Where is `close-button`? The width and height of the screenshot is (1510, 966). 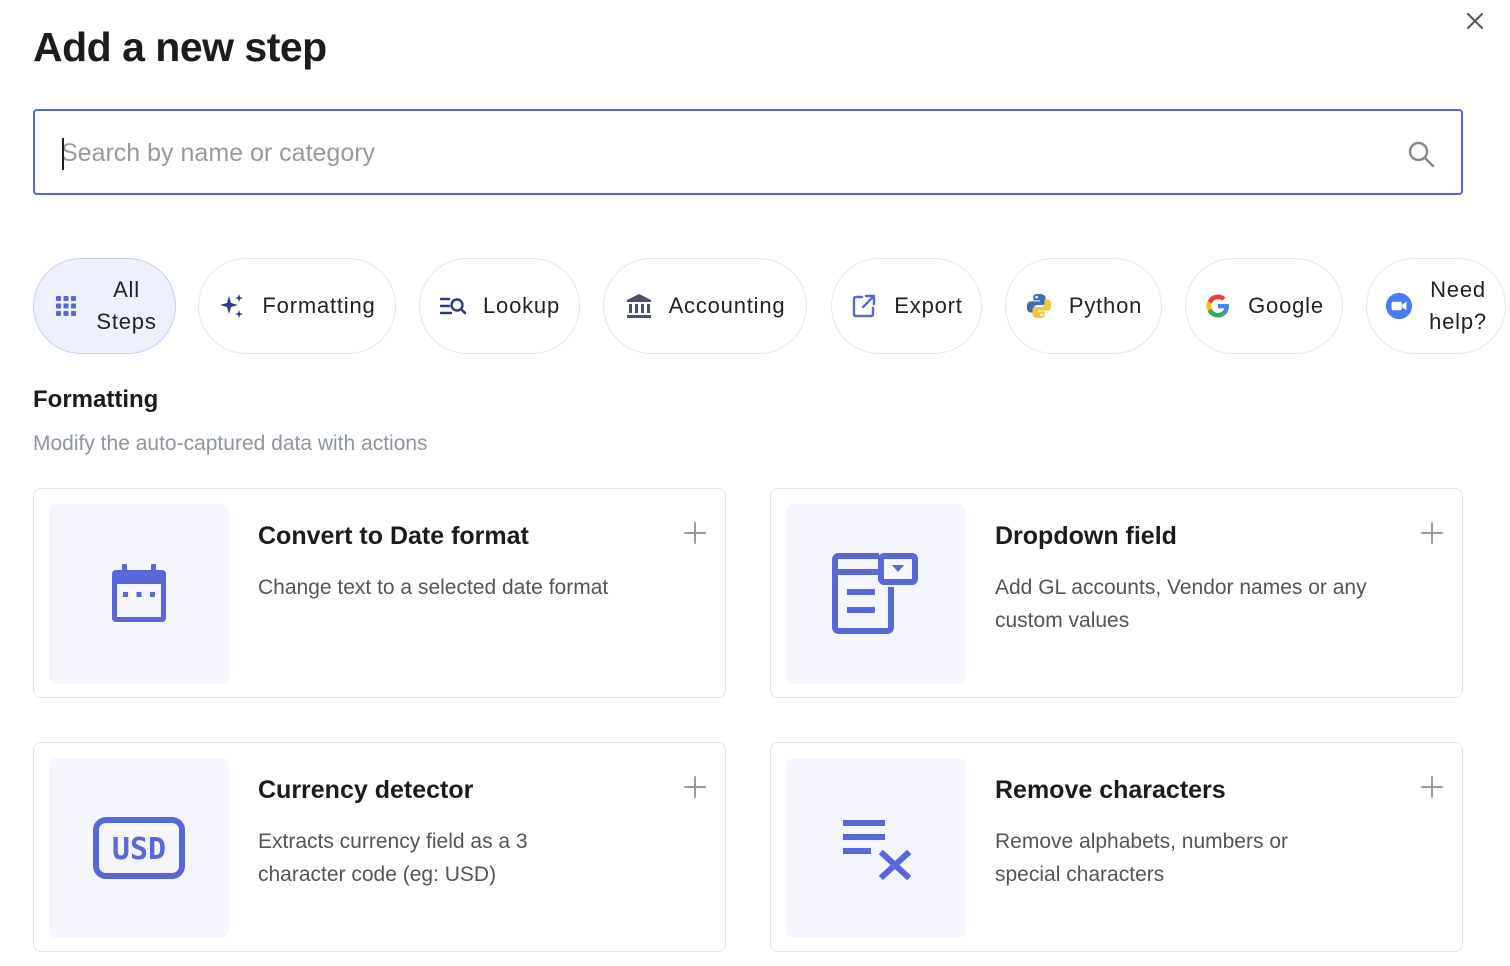
close-button is located at coordinates (1475, 21).